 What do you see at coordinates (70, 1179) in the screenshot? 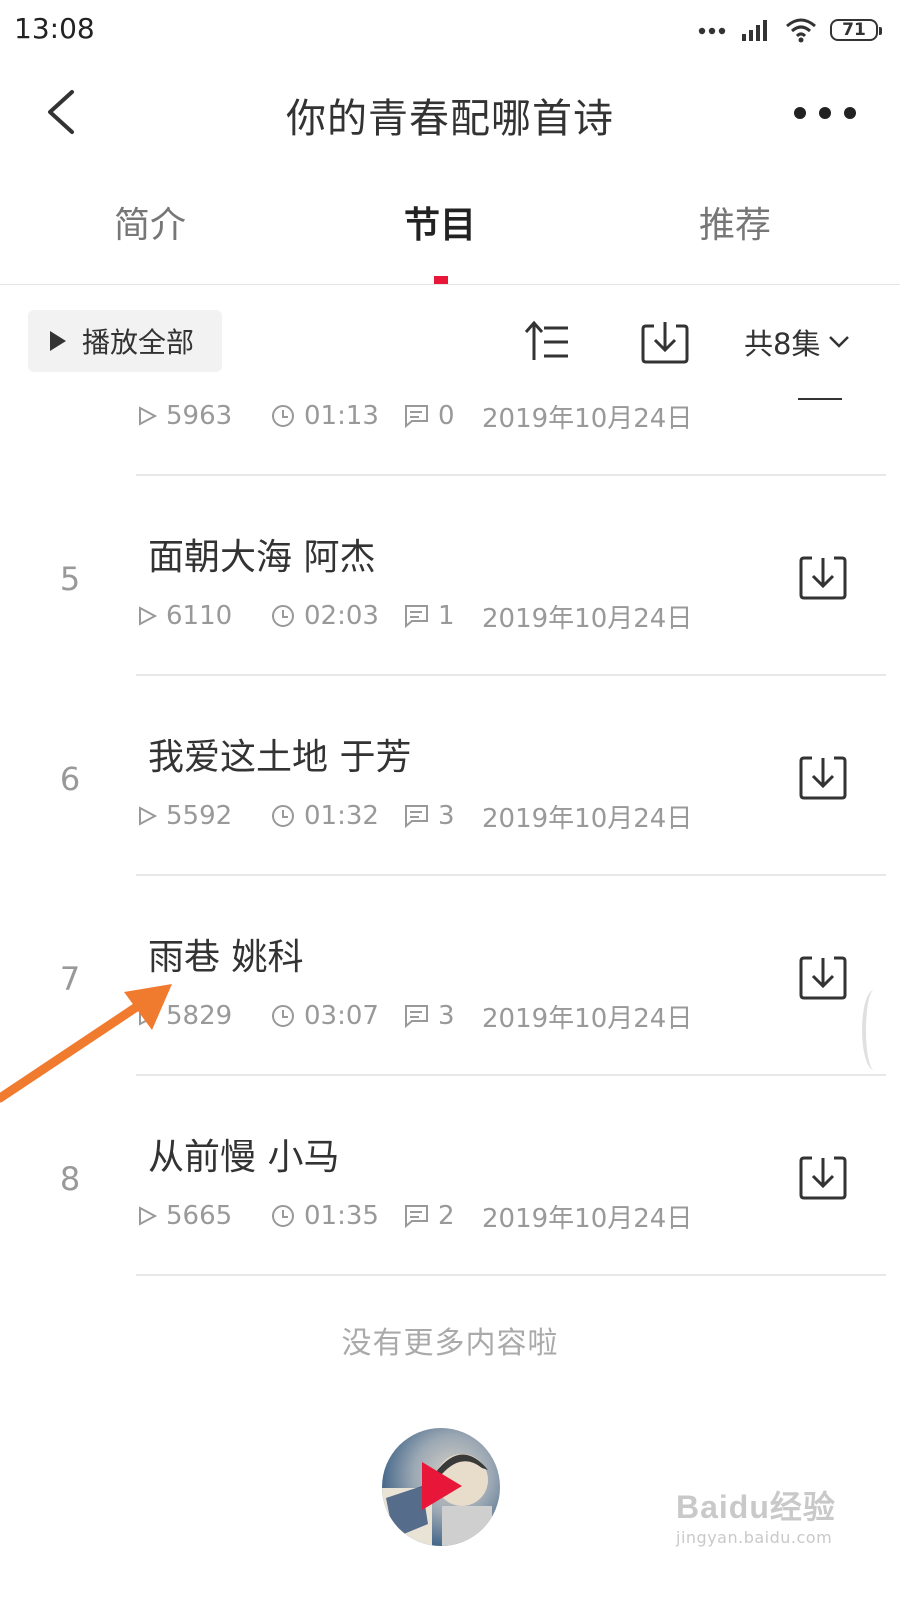
I see `episode-index: 8` at bounding box center [70, 1179].